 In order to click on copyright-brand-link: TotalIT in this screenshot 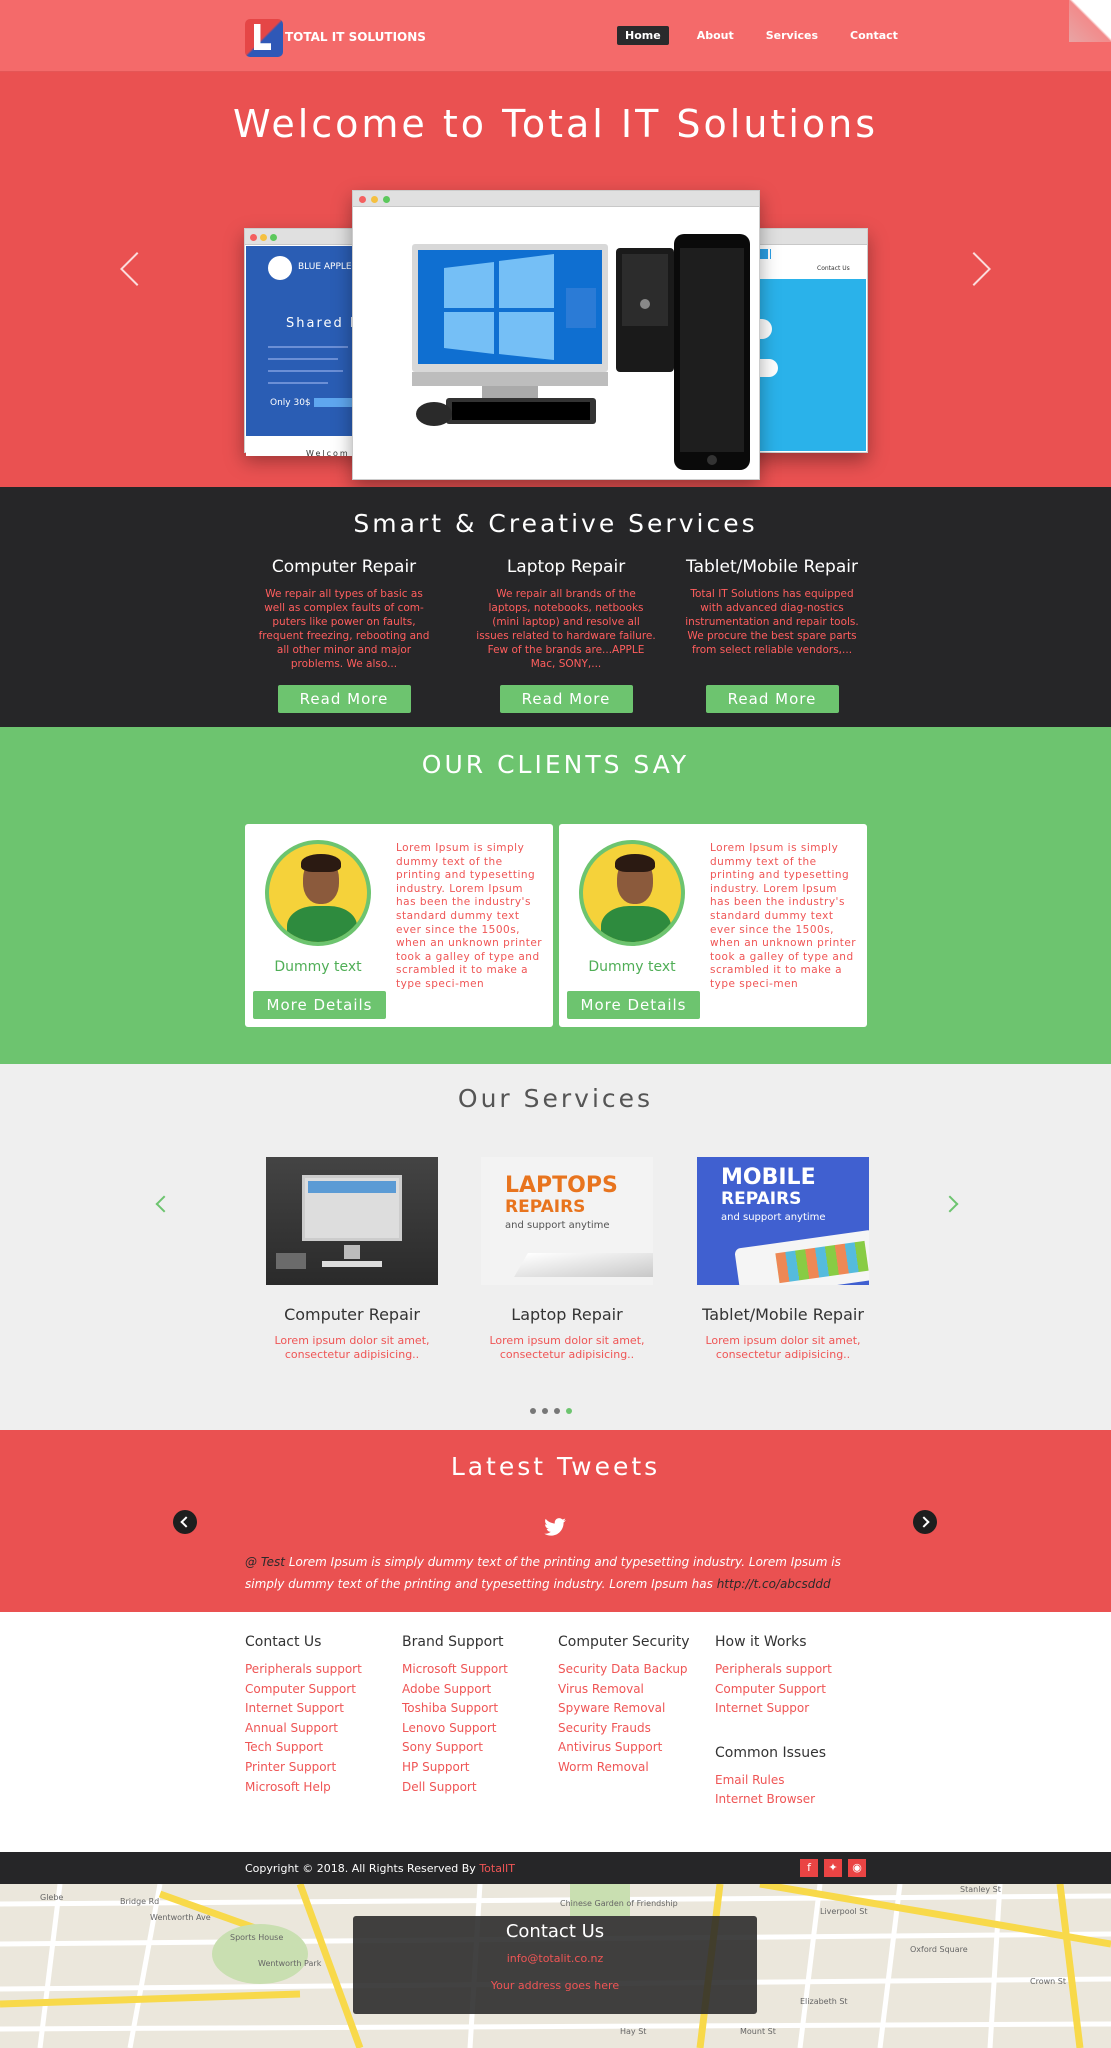, I will do `click(497, 1868)`.